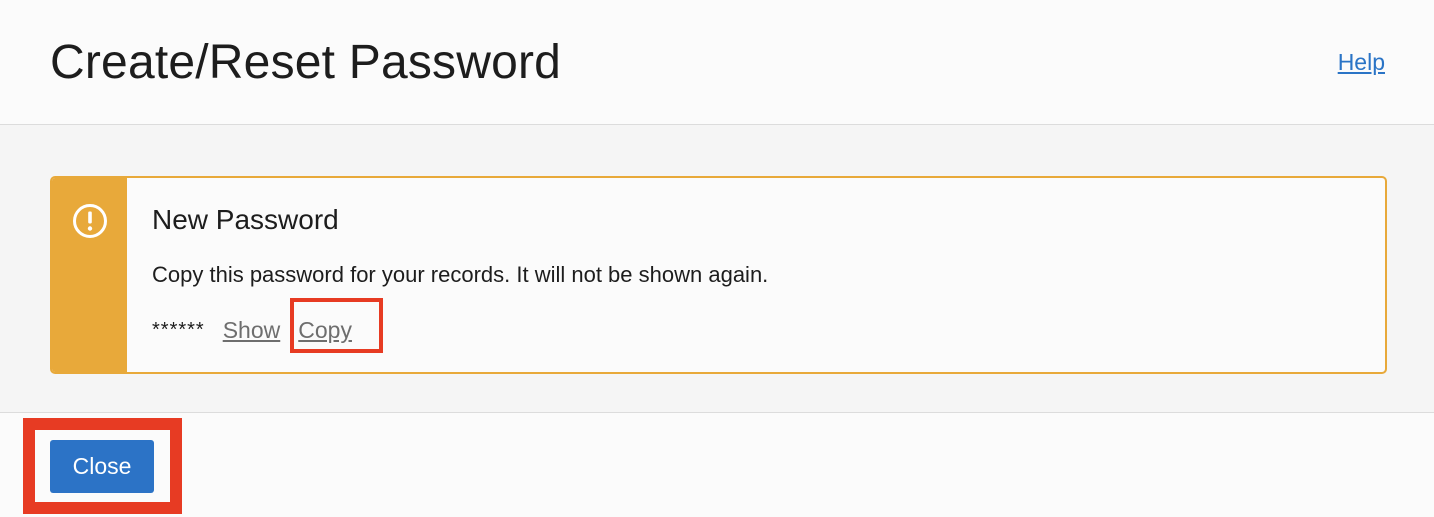 This screenshot has height=517, width=1434. Describe the element at coordinates (178, 329) in the screenshot. I see `password-masked-value: ******` at that location.